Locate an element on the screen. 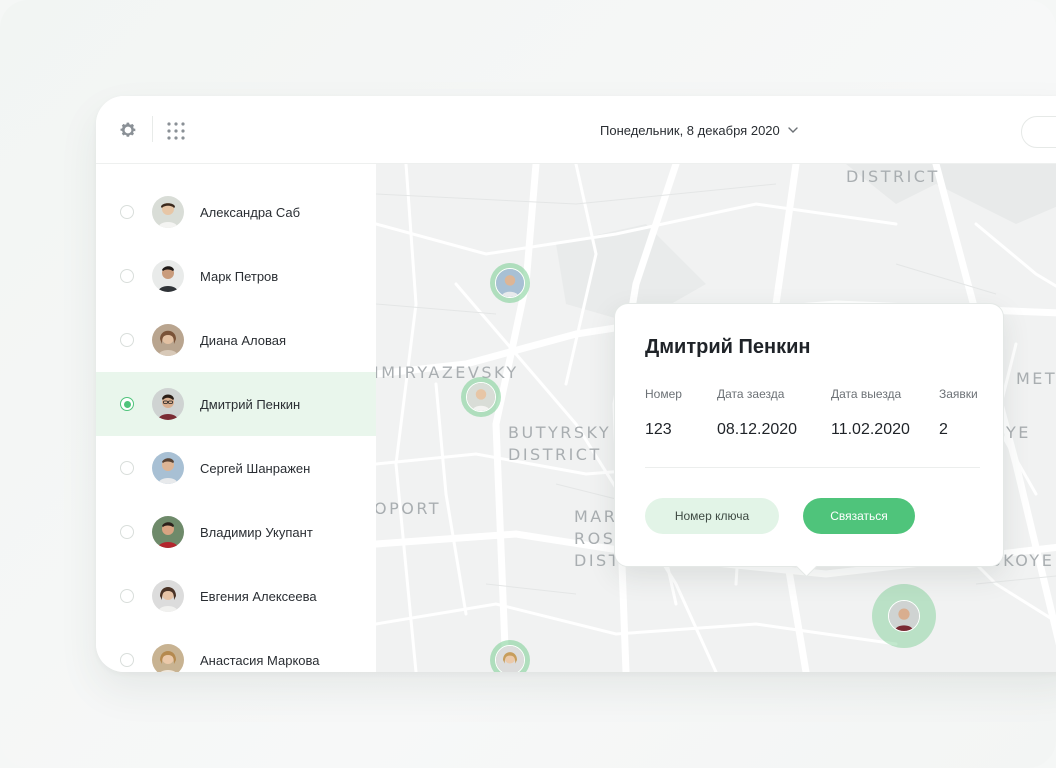 The height and width of the screenshot is (768, 1056). date-selector: Понедельник, 8 декабря 2020 is located at coordinates (699, 130).